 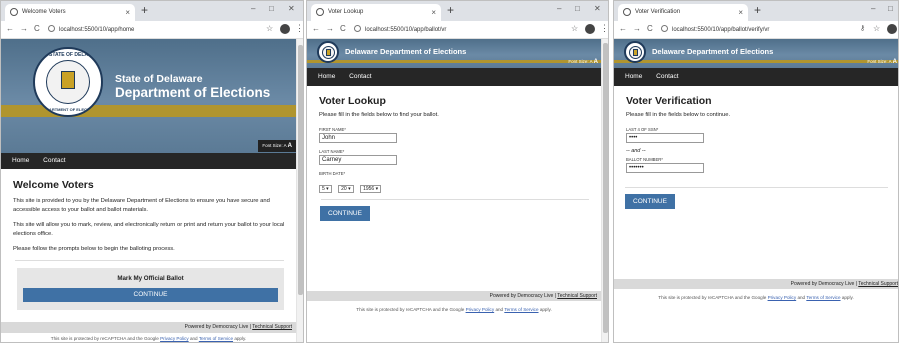 I want to click on last-name-label: LAST NAME*, so click(x=332, y=151).